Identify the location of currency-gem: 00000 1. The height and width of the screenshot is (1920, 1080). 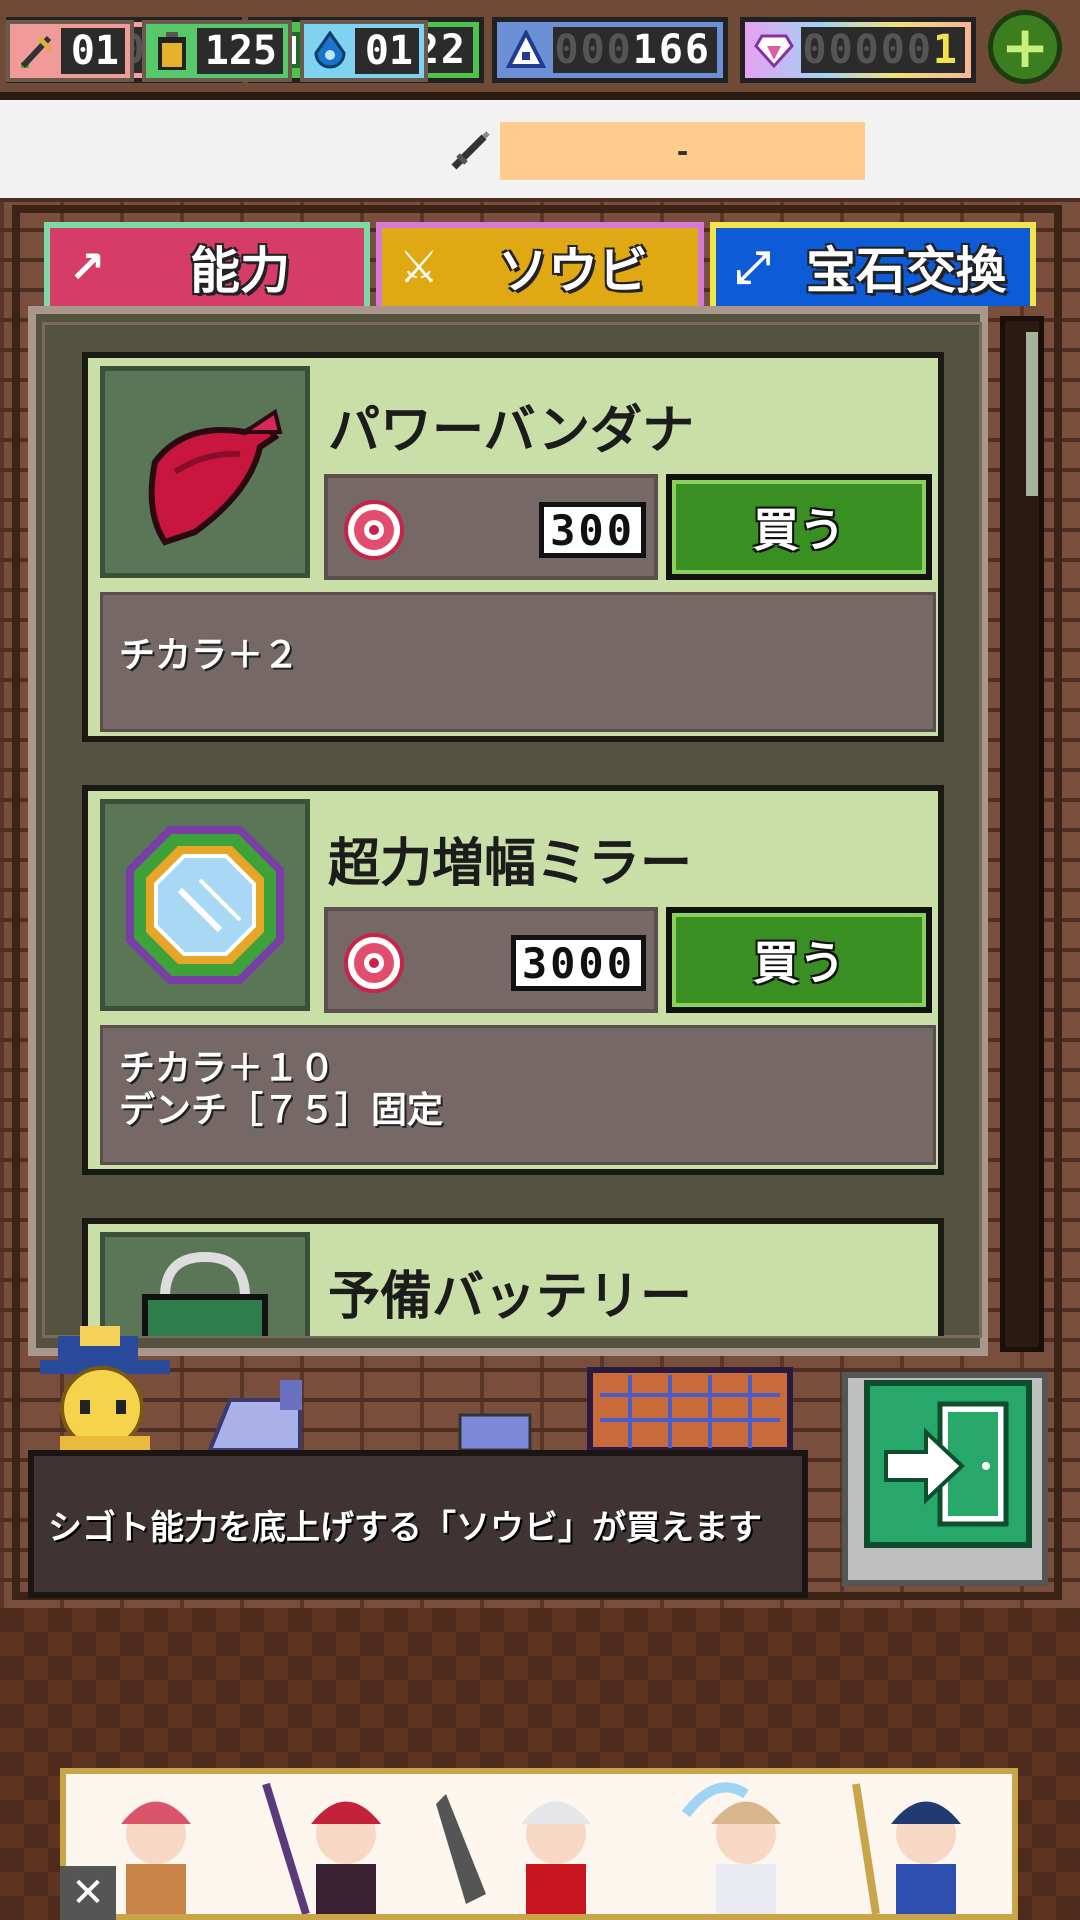
(858, 50).